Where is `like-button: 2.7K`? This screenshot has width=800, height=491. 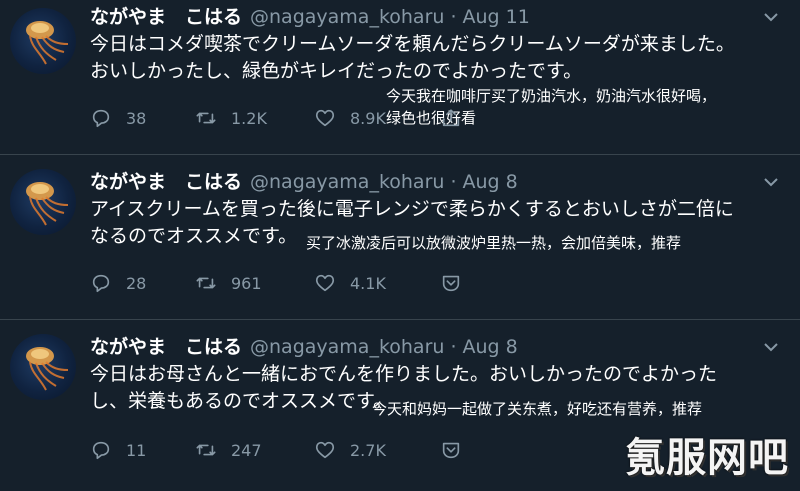
like-button: 2.7K is located at coordinates (350, 450).